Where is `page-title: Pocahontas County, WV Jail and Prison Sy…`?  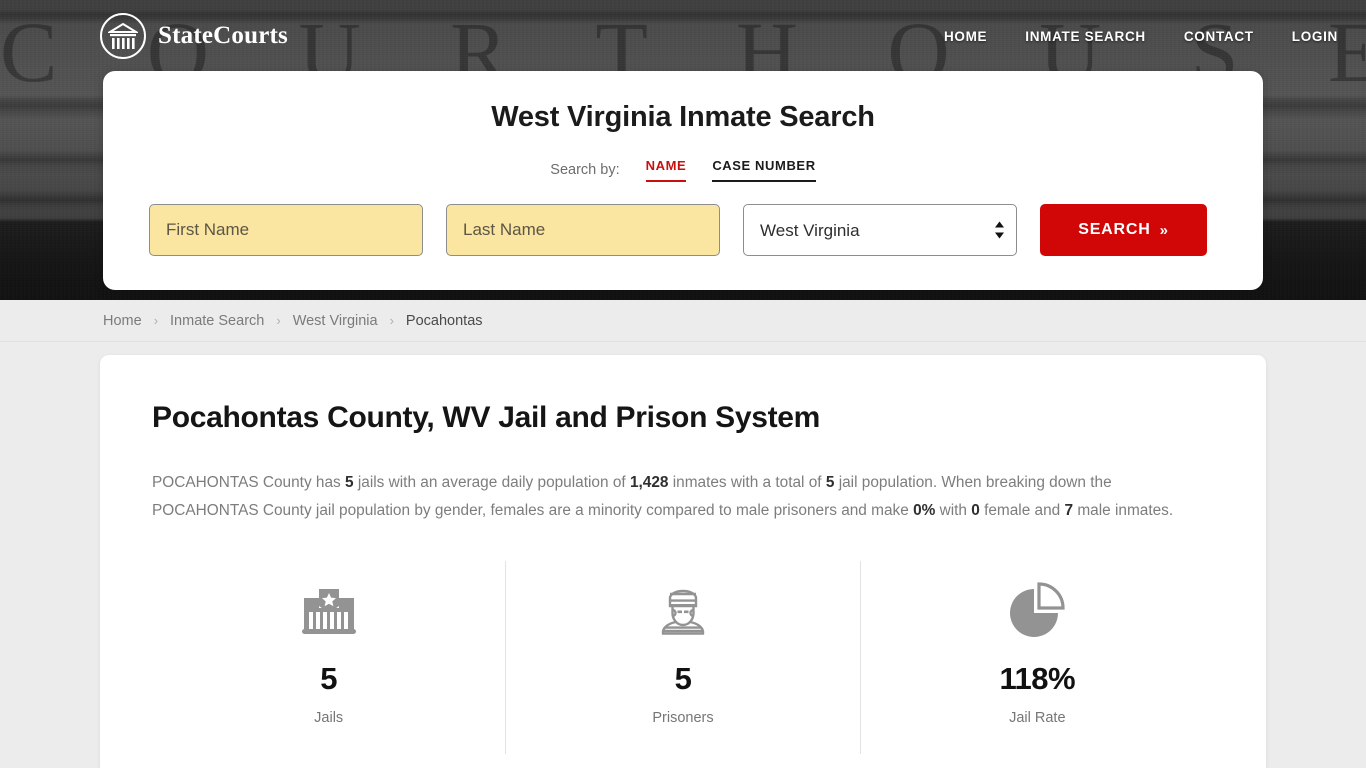
page-title: Pocahontas County, WV Jail and Prison Sy… is located at coordinates (486, 417).